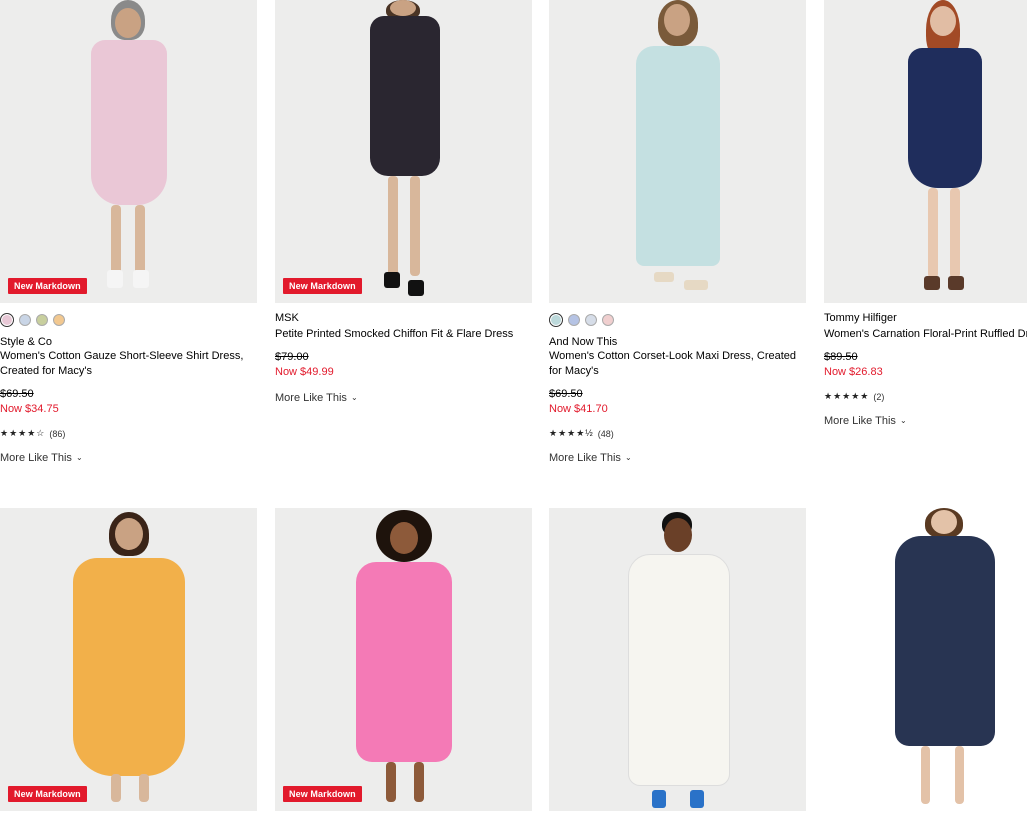 The width and height of the screenshot is (1027, 816). I want to click on rating: ★★★★½ (48), so click(677, 433).